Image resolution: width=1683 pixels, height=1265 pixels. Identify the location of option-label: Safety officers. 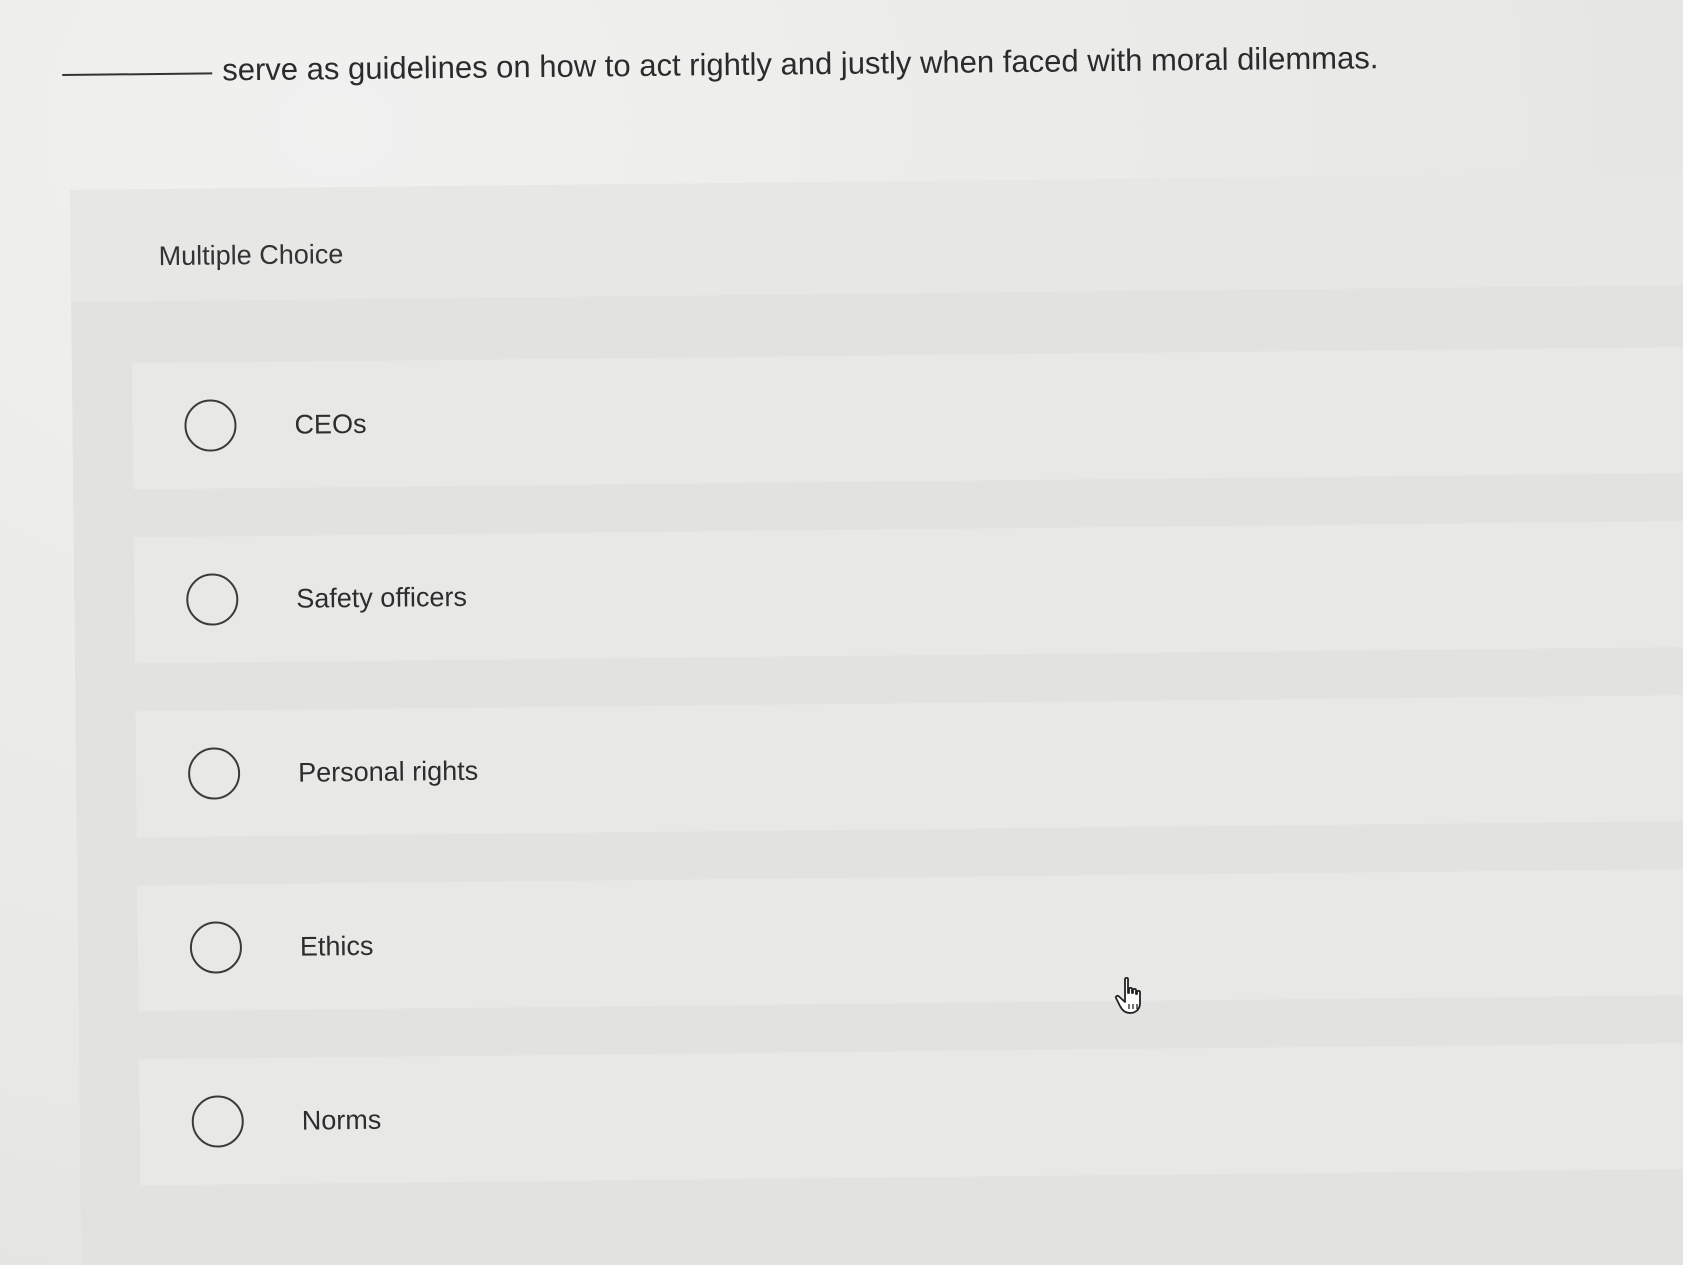
(382, 597).